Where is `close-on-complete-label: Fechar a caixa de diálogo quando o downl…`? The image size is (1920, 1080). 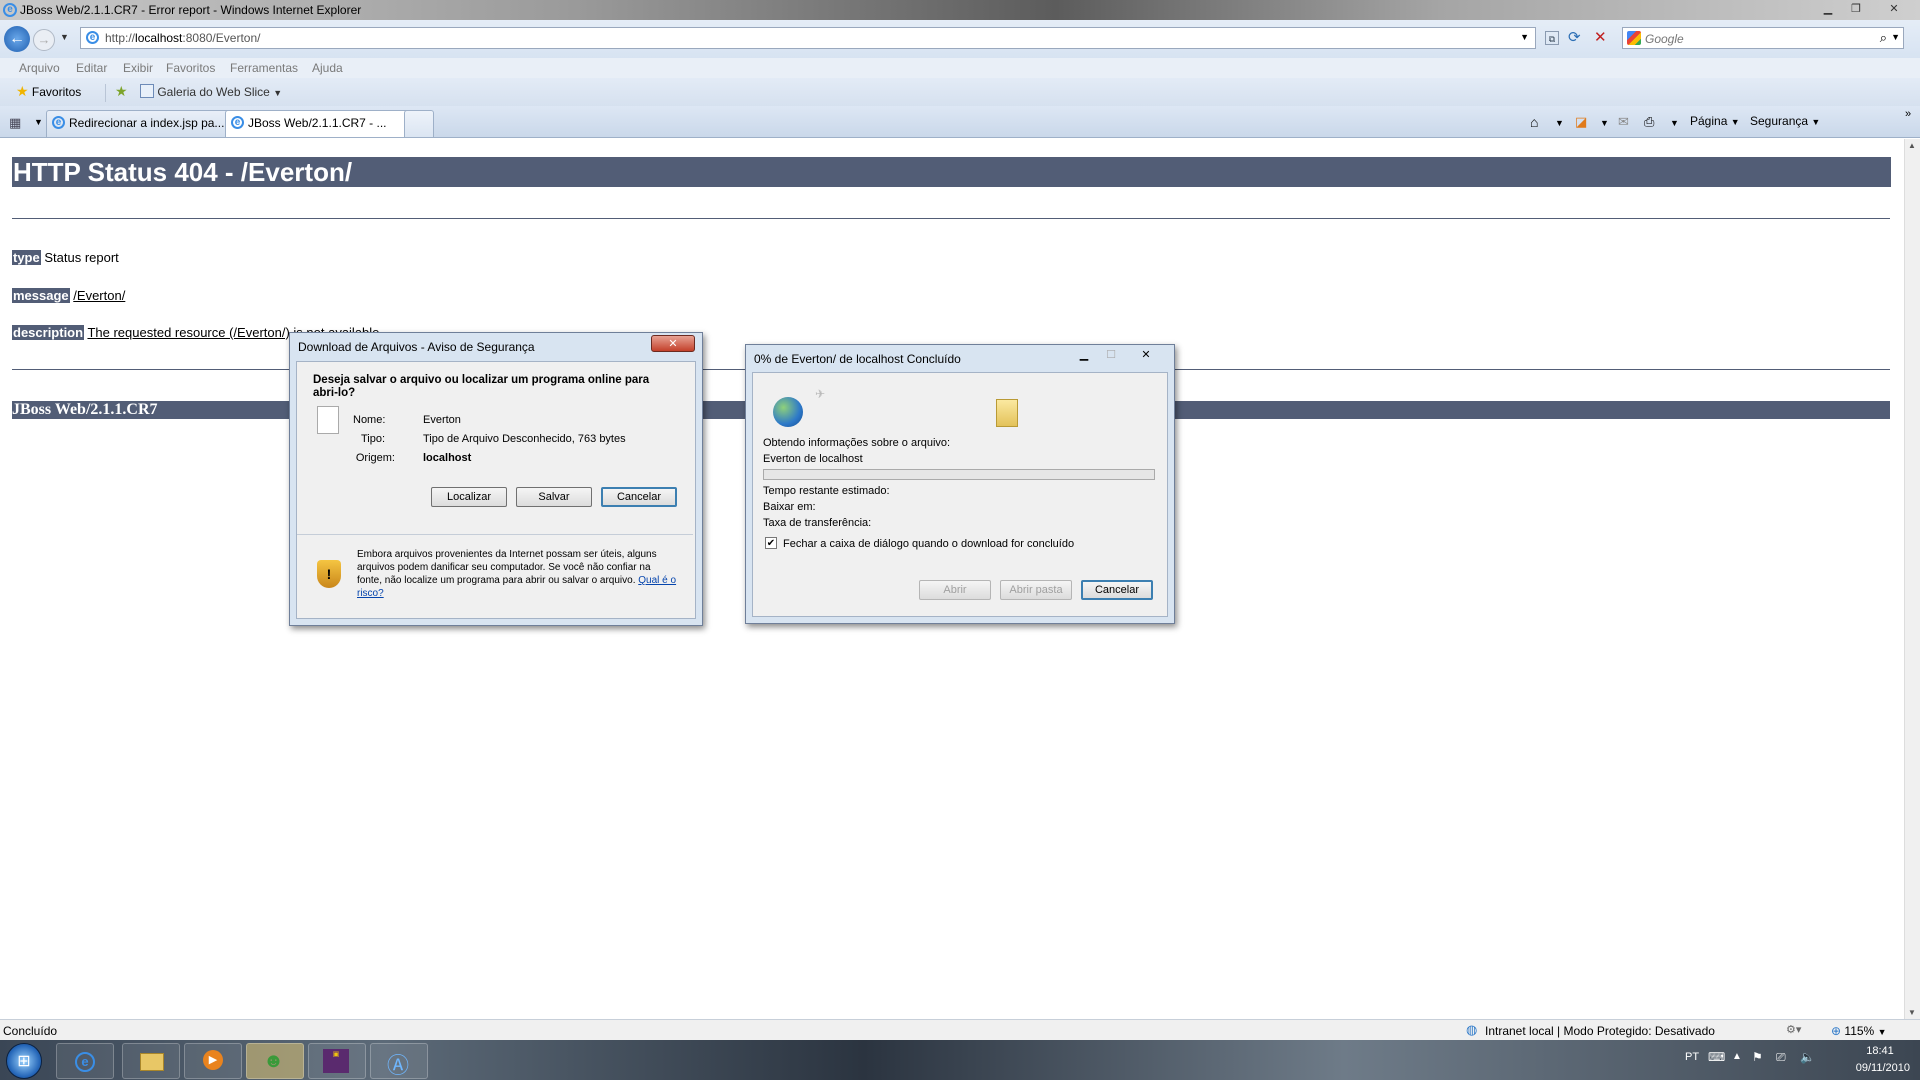
close-on-complete-label: Fechar a caixa de diálogo quando o downl… is located at coordinates (928, 544).